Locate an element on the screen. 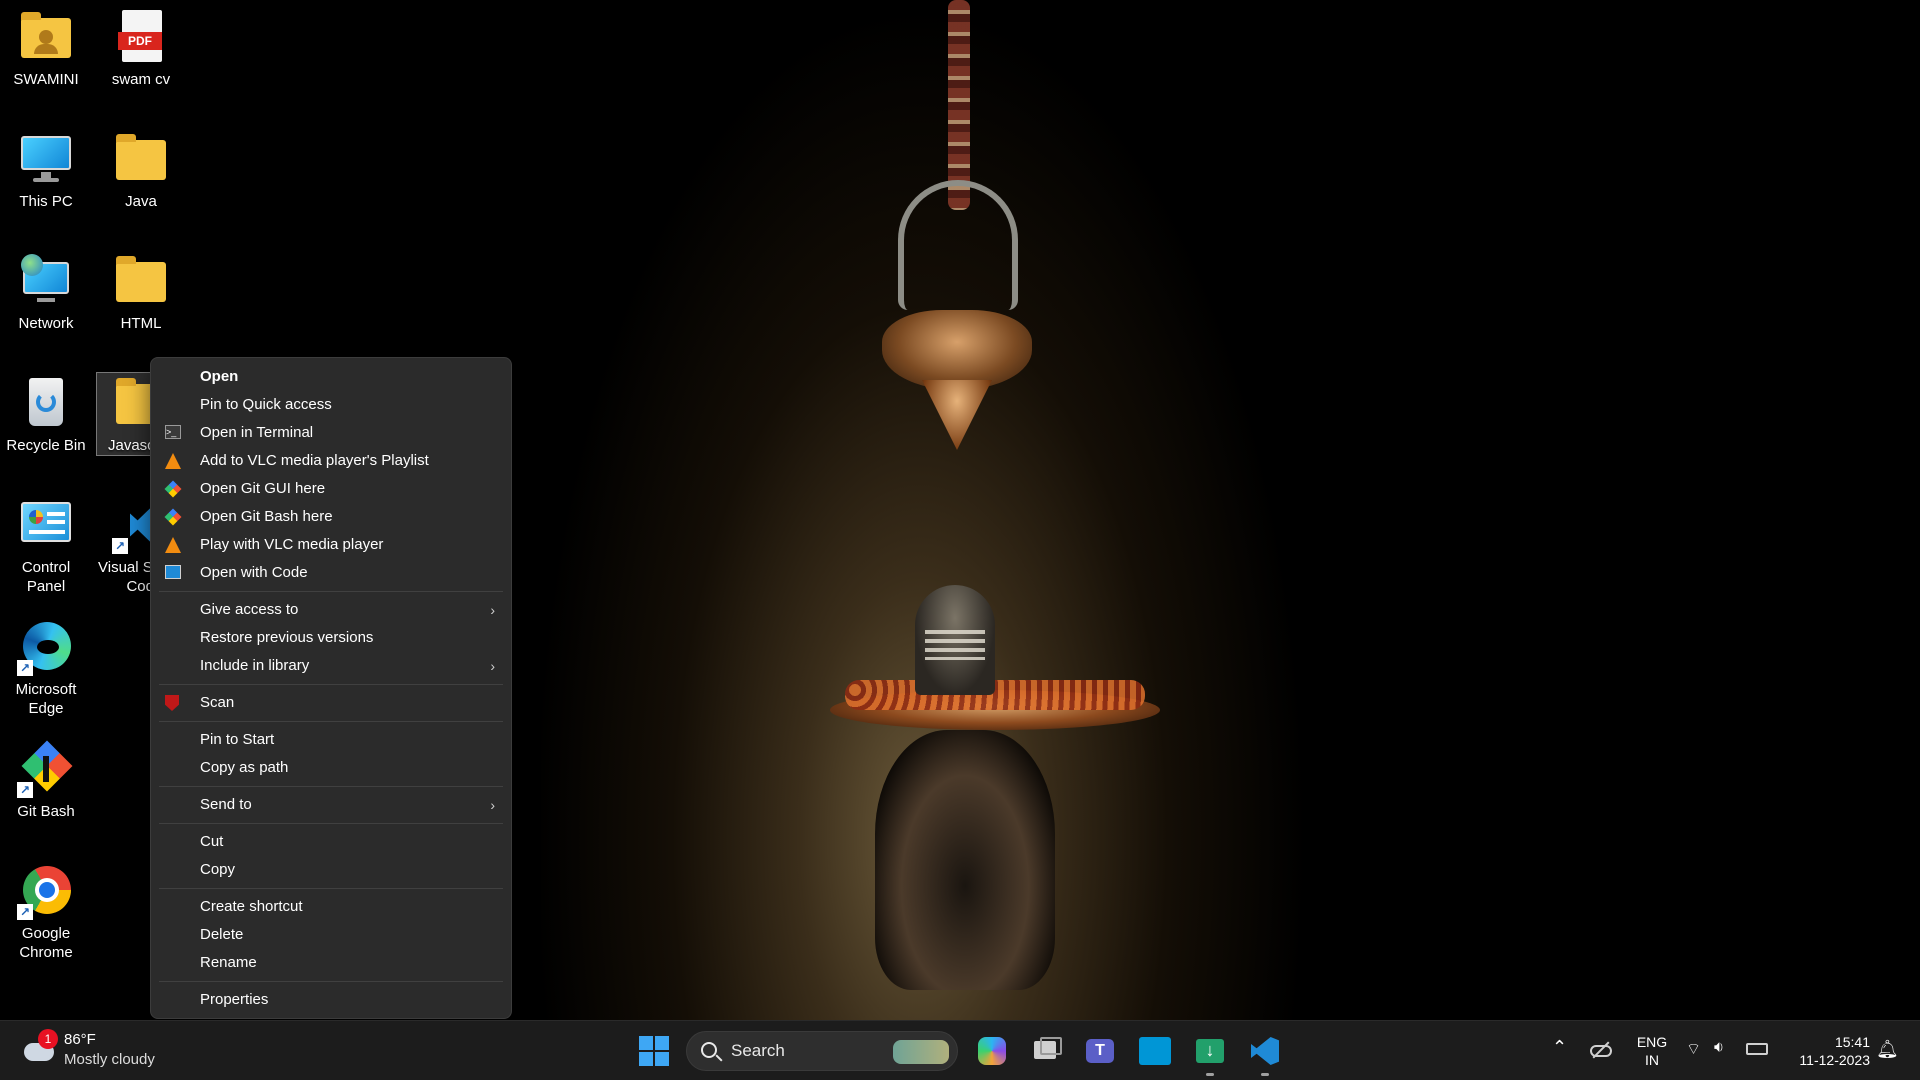  notification-bell-icon: 🔔︎ is located at coordinates (1887, 1049).